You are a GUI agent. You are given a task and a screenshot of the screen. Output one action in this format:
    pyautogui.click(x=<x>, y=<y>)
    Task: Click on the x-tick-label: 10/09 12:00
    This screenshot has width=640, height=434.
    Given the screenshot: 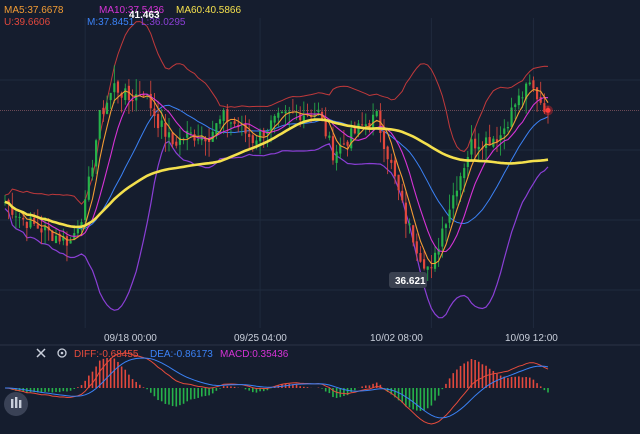 What is the action you would take?
    pyautogui.click(x=531, y=338)
    